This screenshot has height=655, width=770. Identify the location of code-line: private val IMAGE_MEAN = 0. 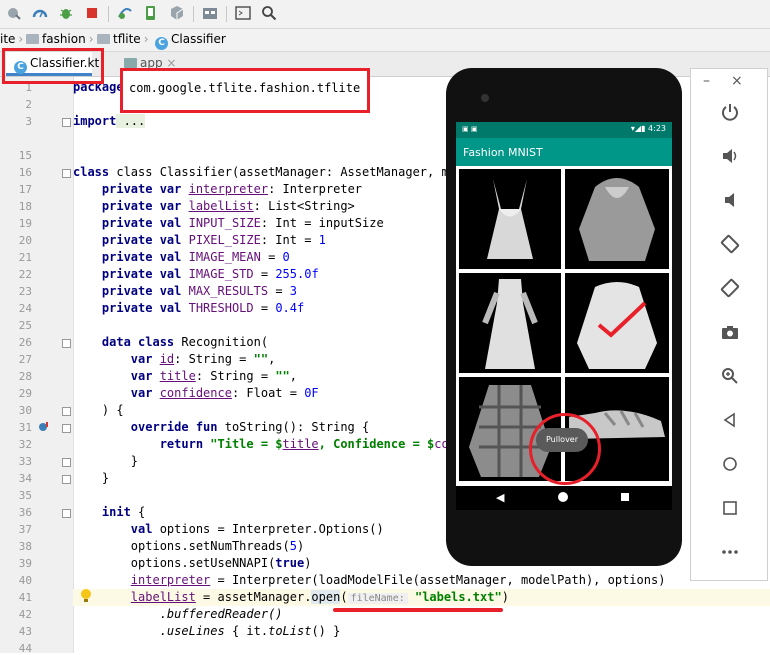
(195, 257).